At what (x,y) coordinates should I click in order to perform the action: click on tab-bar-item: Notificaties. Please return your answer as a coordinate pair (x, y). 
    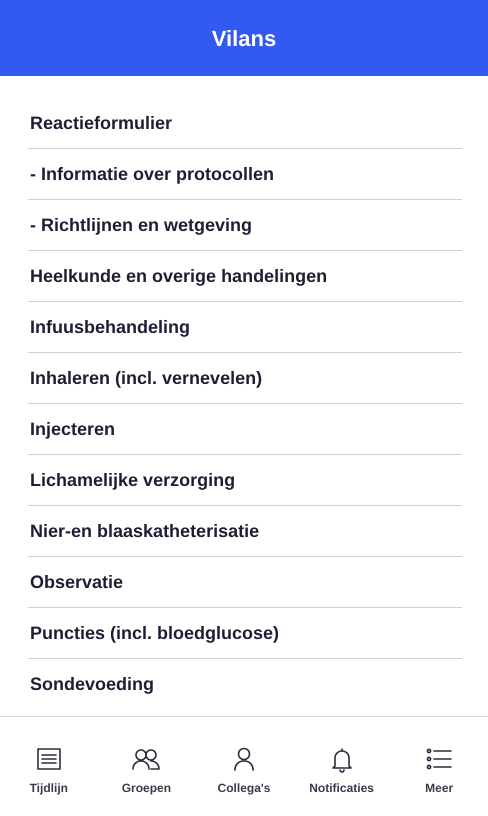
    Looking at the image, I should click on (341, 771).